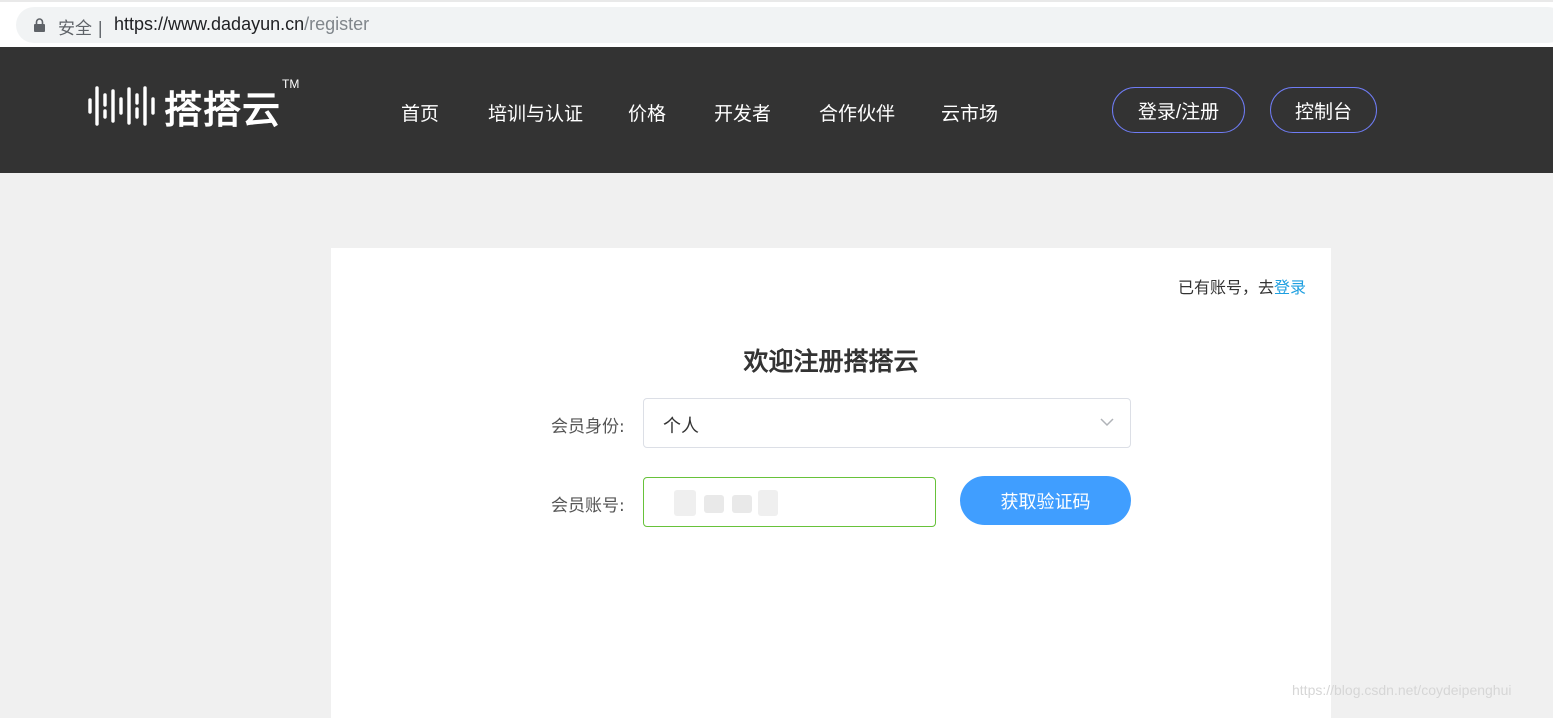 The height and width of the screenshot is (718, 1553). What do you see at coordinates (784, 25) in the screenshot?
I see `url-field: 安全 | https://www.dadayun.cn/register` at bounding box center [784, 25].